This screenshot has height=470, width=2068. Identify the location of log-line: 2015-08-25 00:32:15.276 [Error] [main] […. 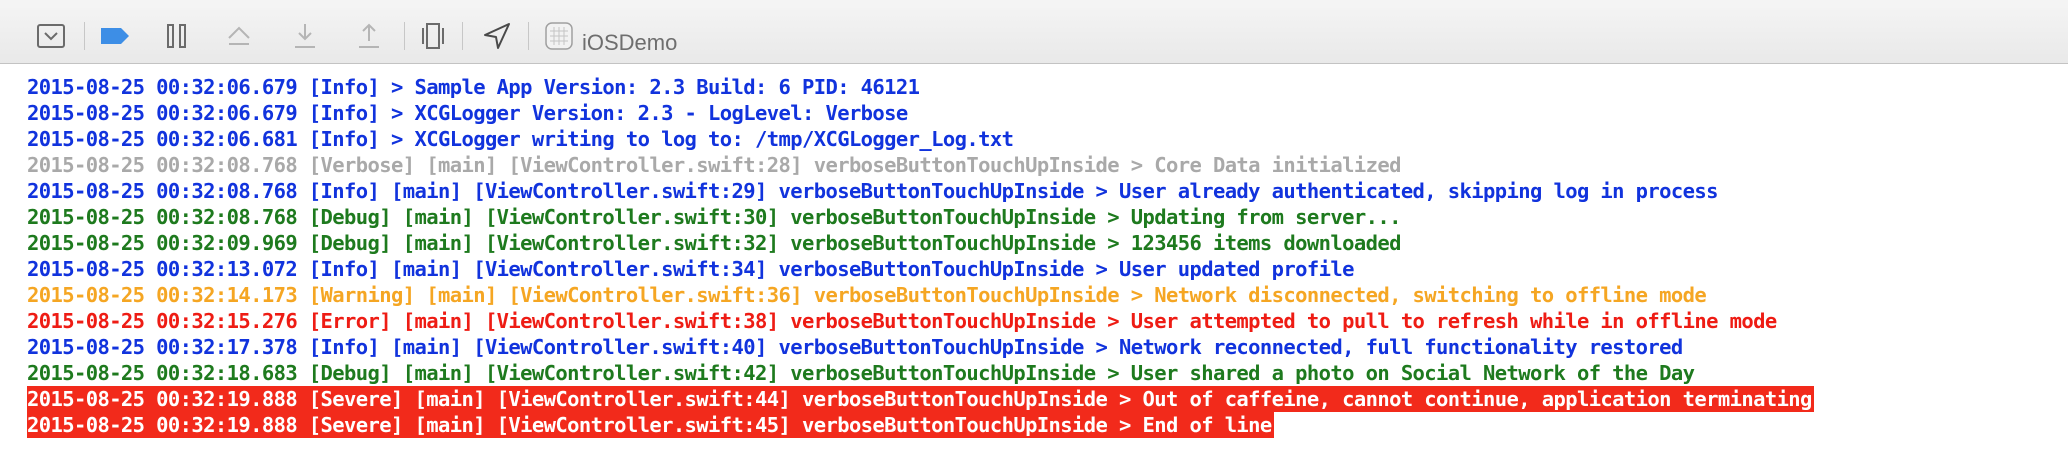
(902, 321).